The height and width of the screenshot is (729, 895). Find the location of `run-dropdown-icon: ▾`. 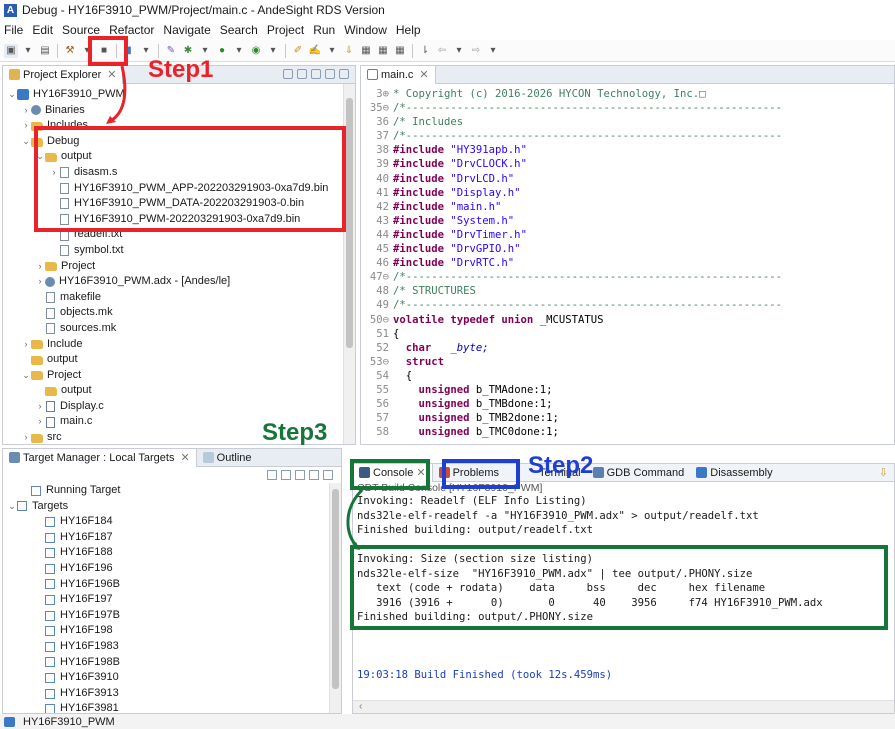

run-dropdown-icon: ▾ is located at coordinates (239, 51).